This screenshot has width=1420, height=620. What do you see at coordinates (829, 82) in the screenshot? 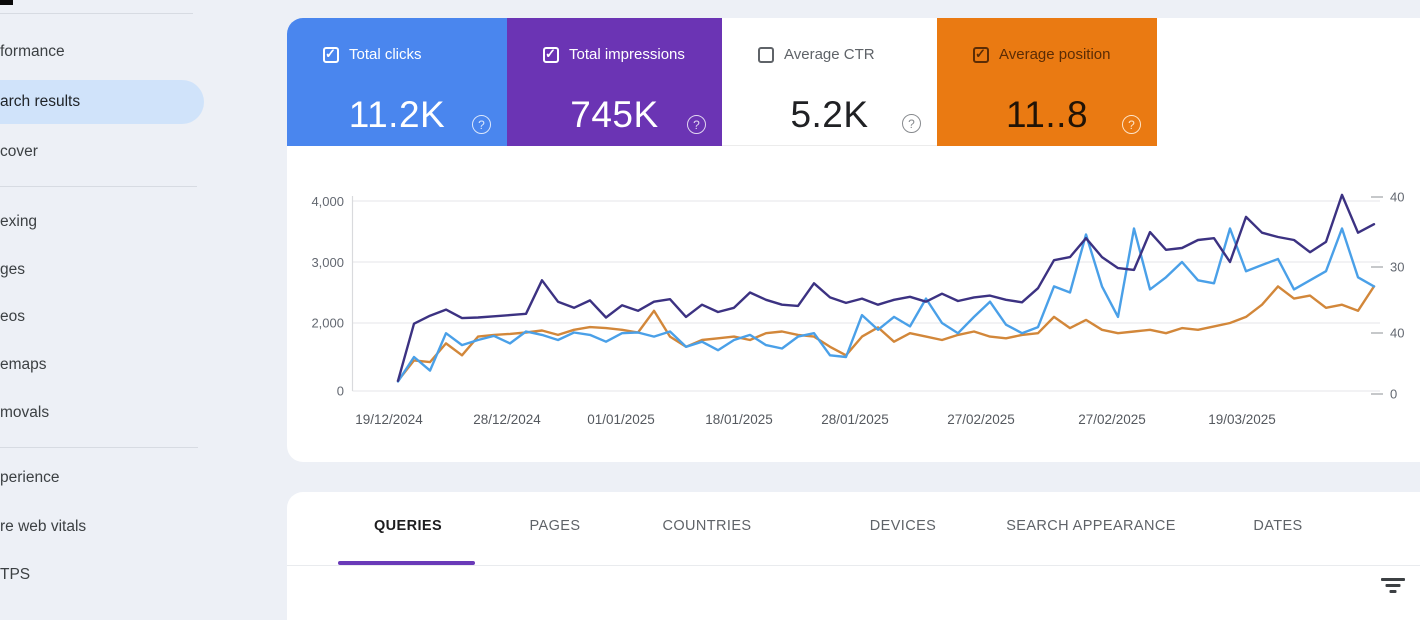
I see `metric-card-average-ctr: Average CTR 5.2K` at bounding box center [829, 82].